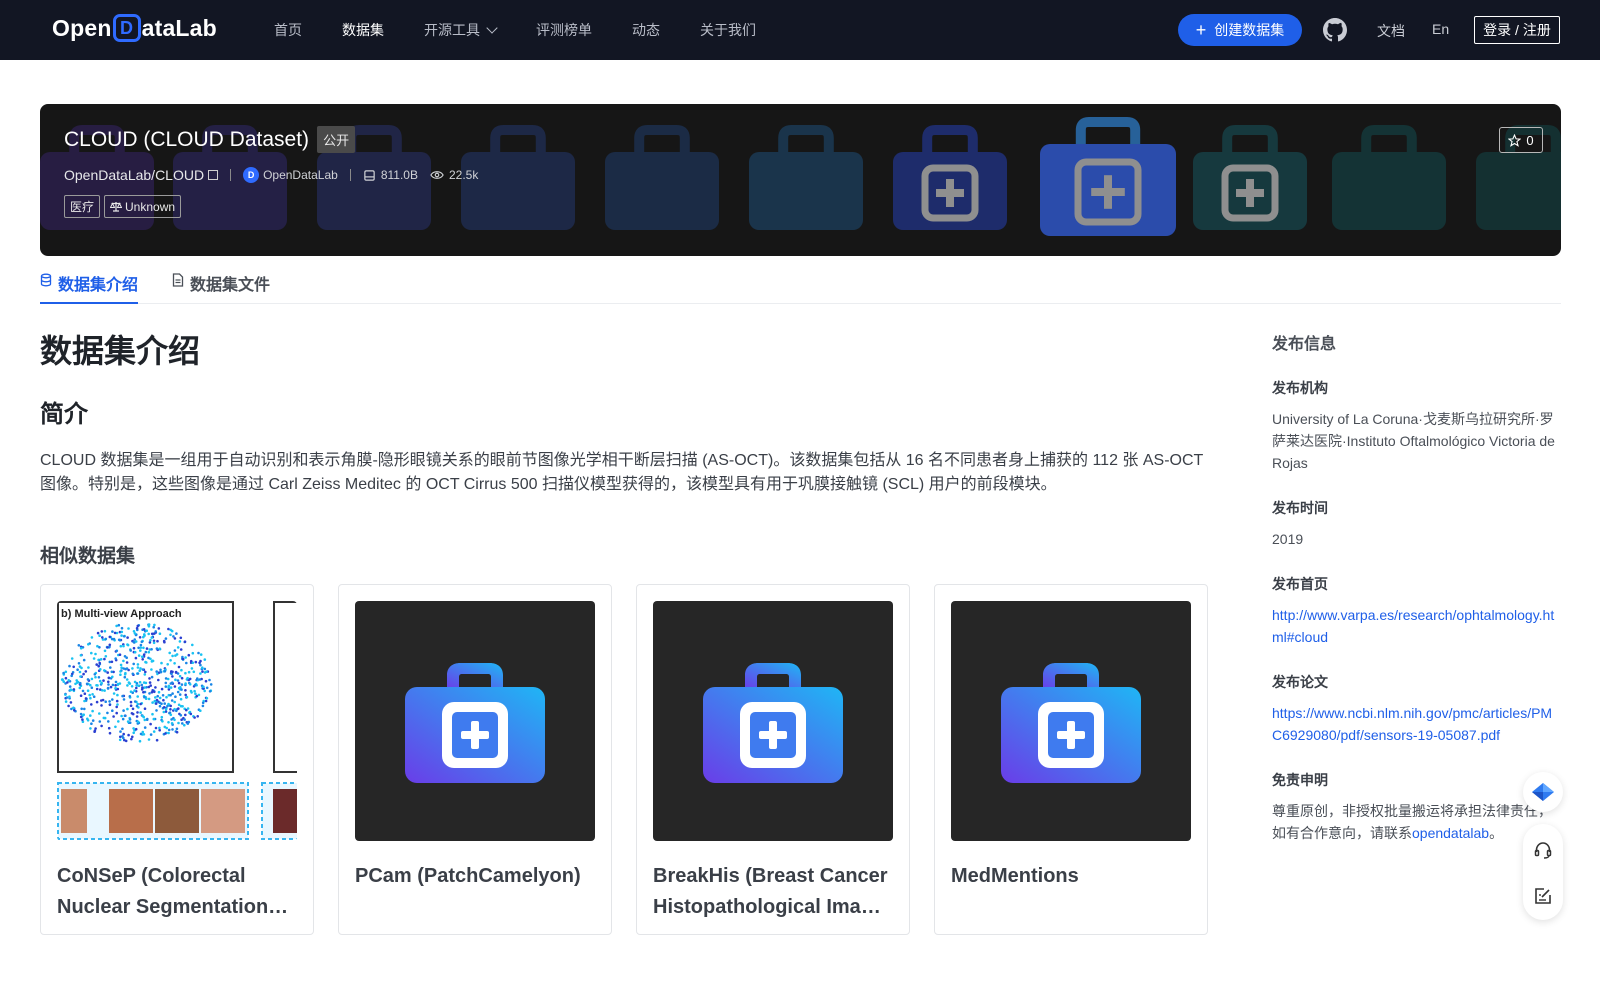 The image size is (1600, 1000). What do you see at coordinates (1521, 140) in the screenshot?
I see `star-button: 0` at bounding box center [1521, 140].